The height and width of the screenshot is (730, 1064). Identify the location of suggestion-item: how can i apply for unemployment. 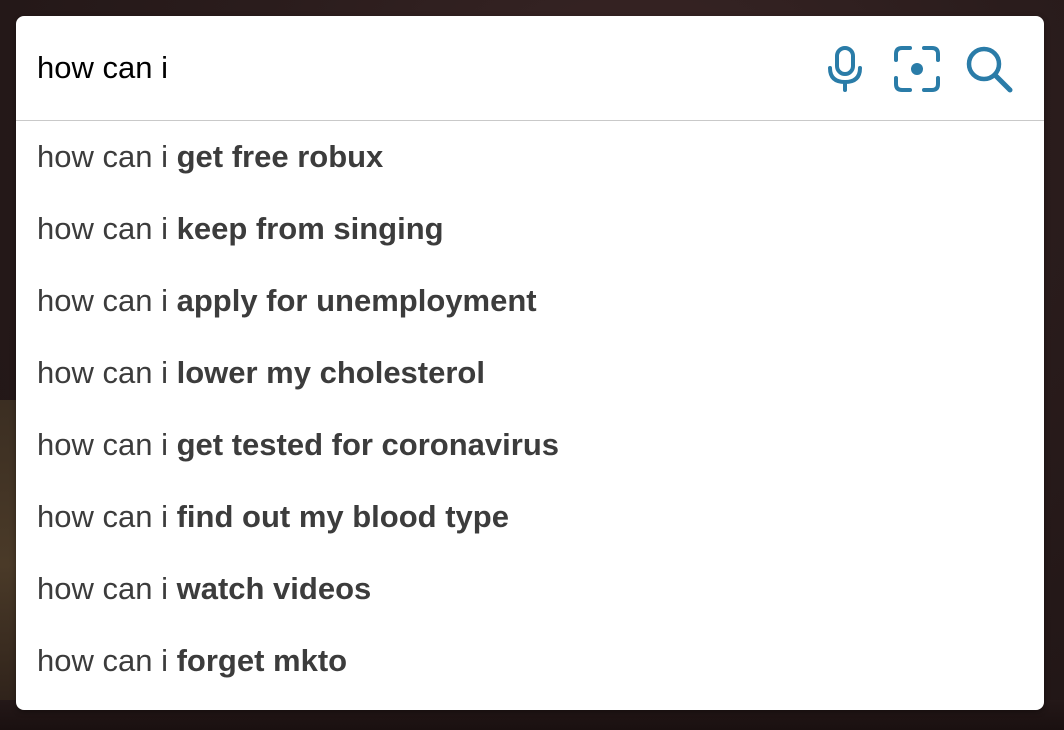
(530, 301).